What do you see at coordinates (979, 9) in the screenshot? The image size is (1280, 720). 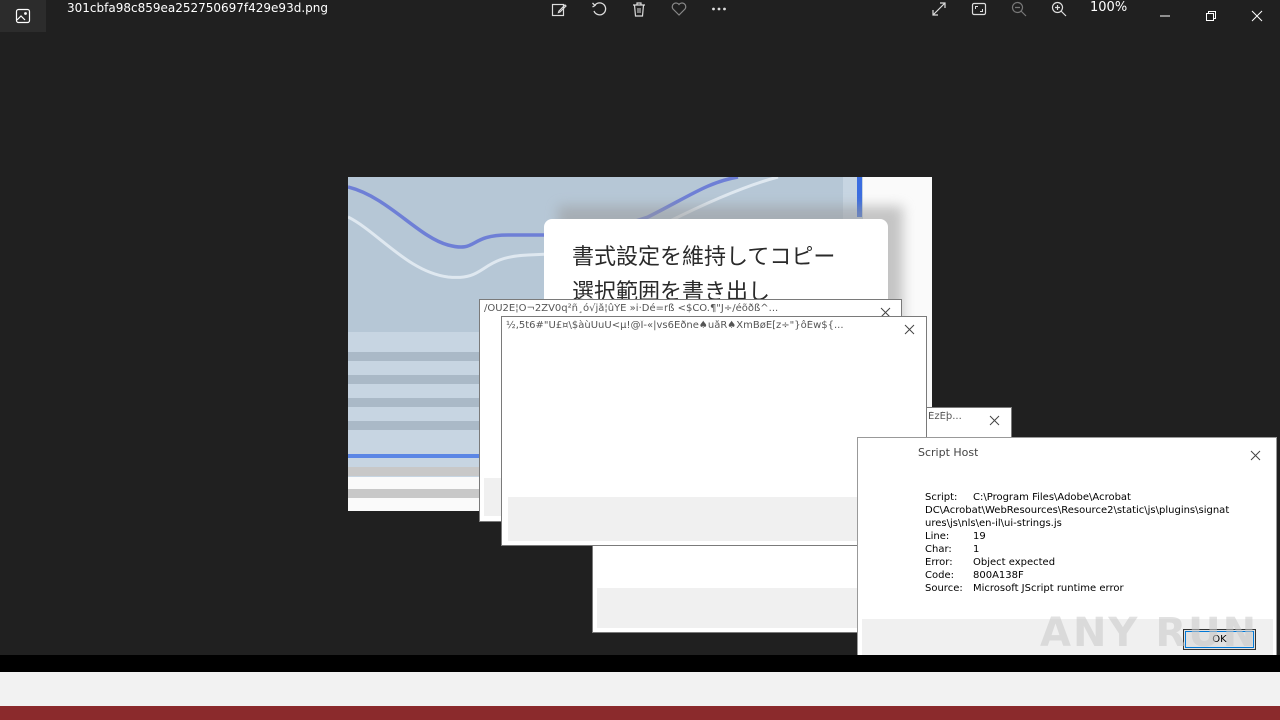 I see `fit-icon` at bounding box center [979, 9].